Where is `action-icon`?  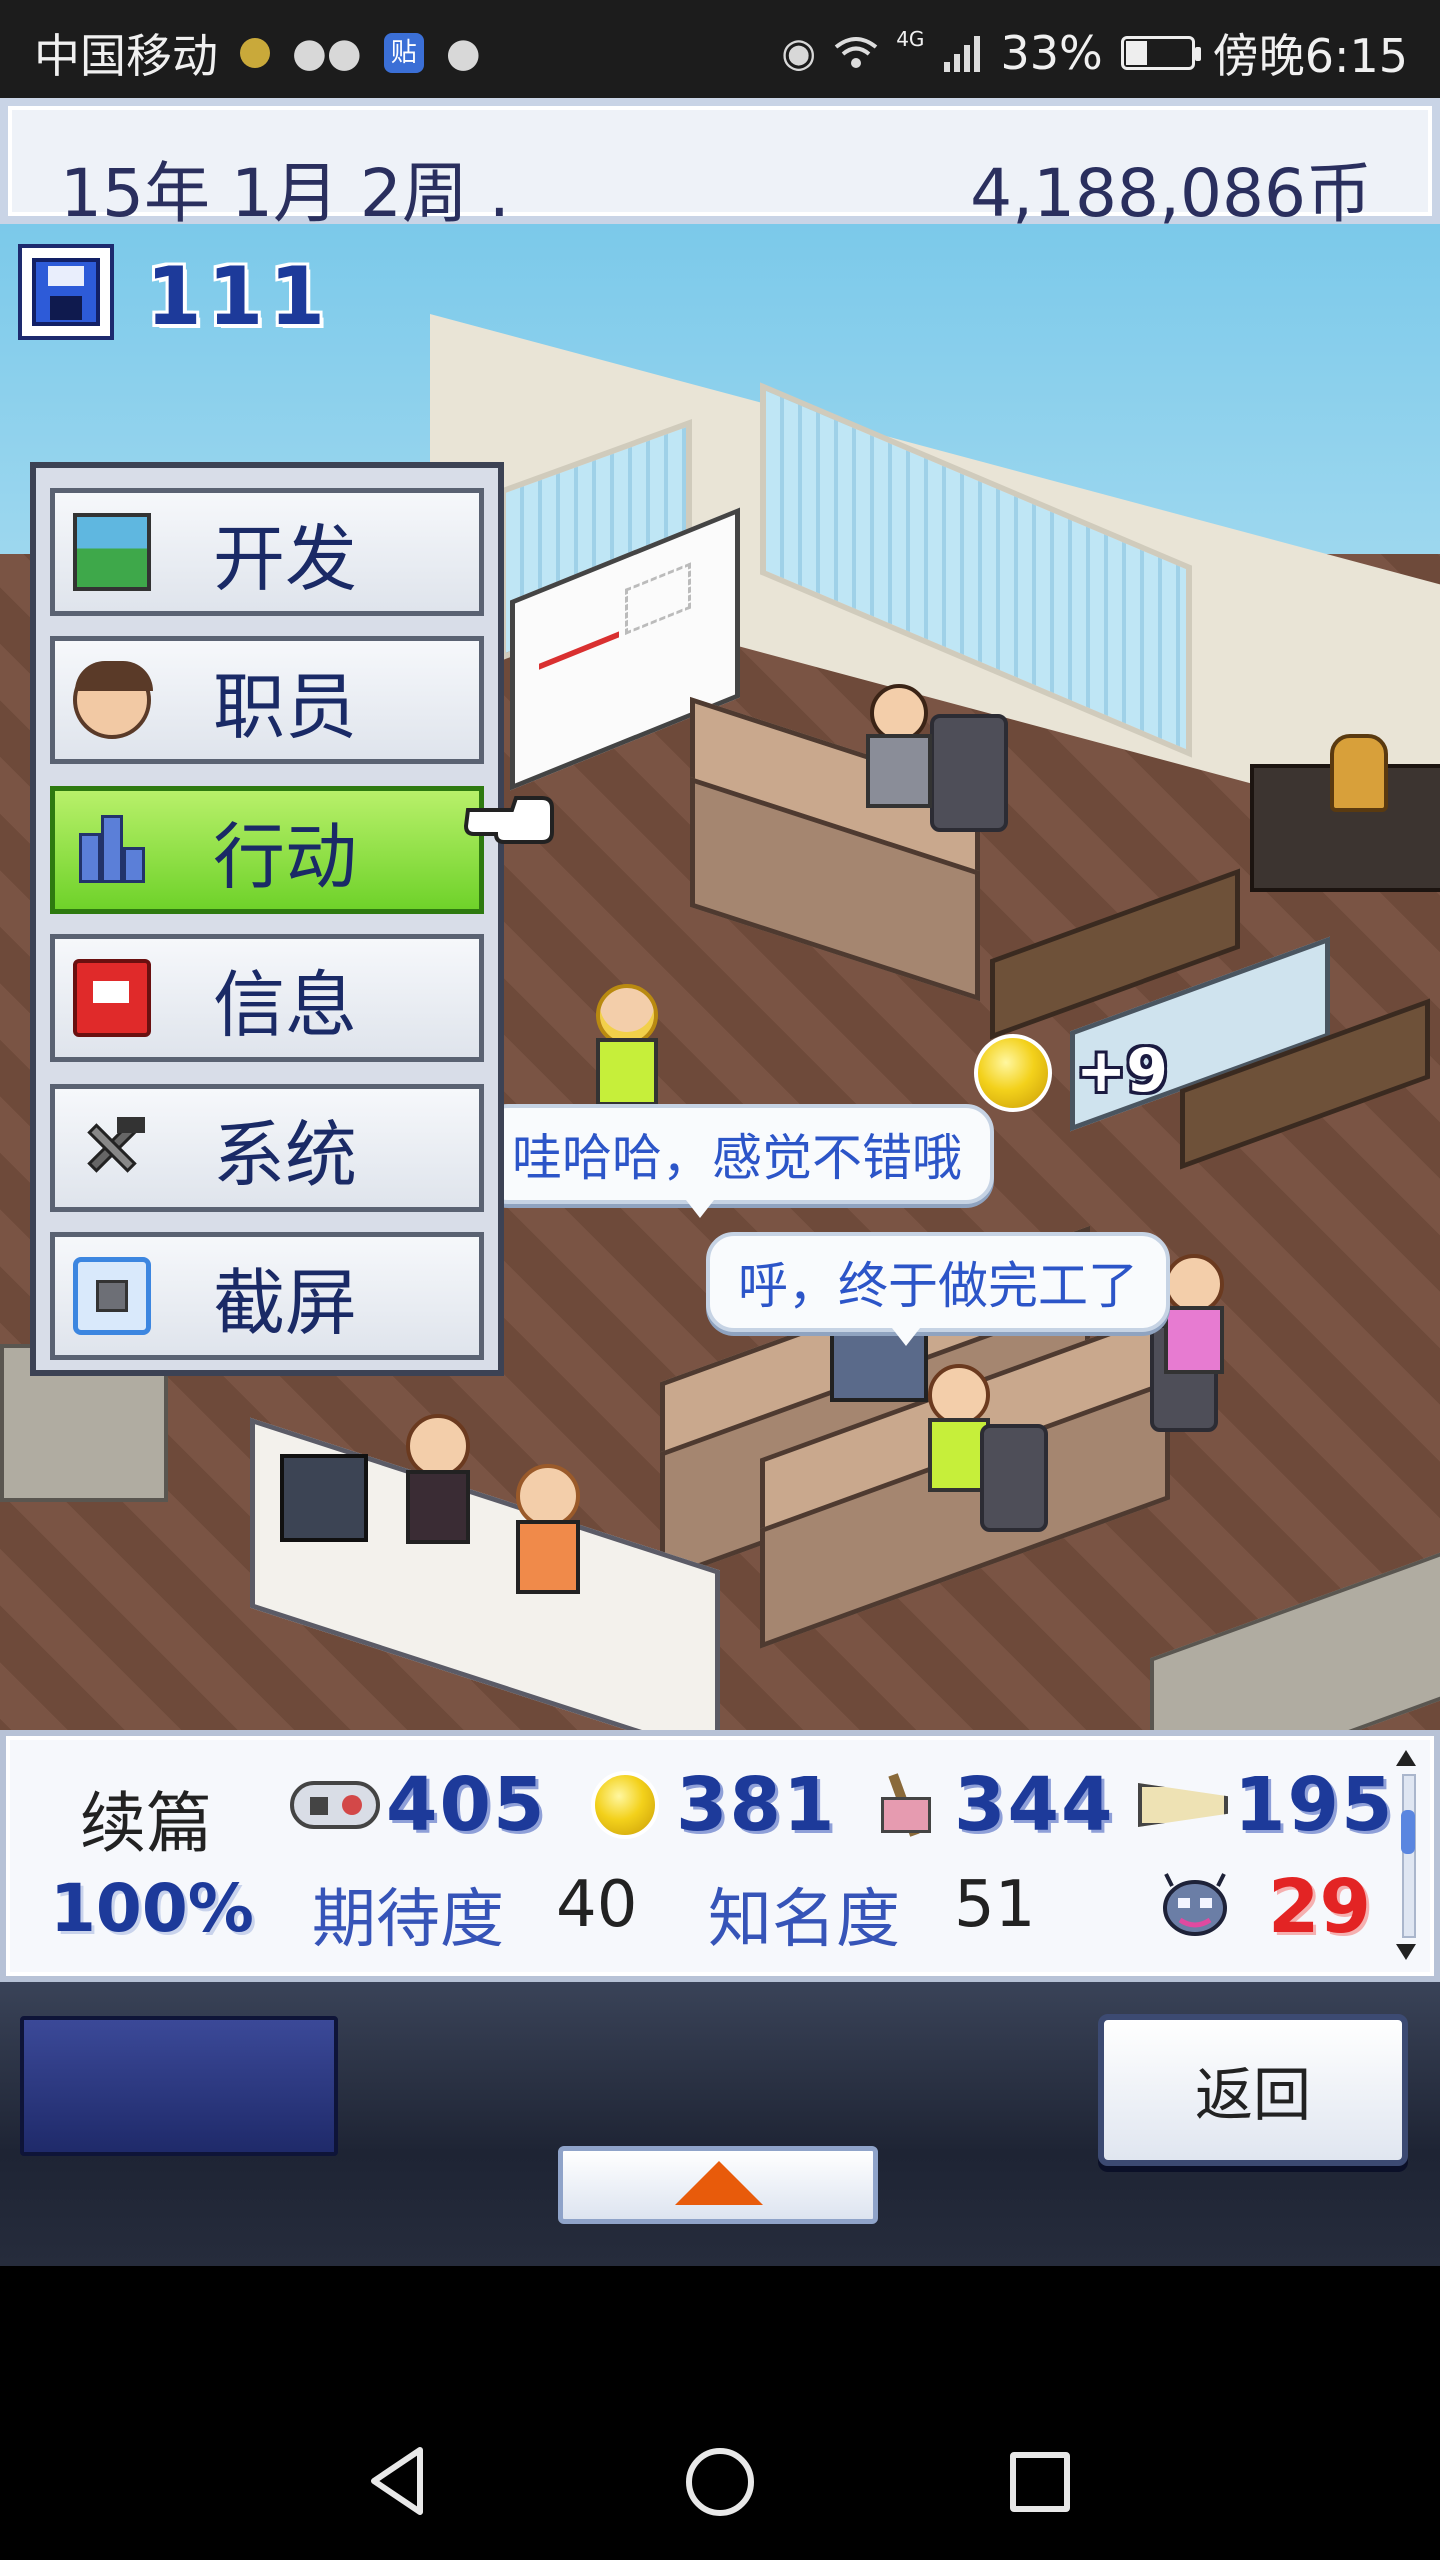
action-icon is located at coordinates (112, 850).